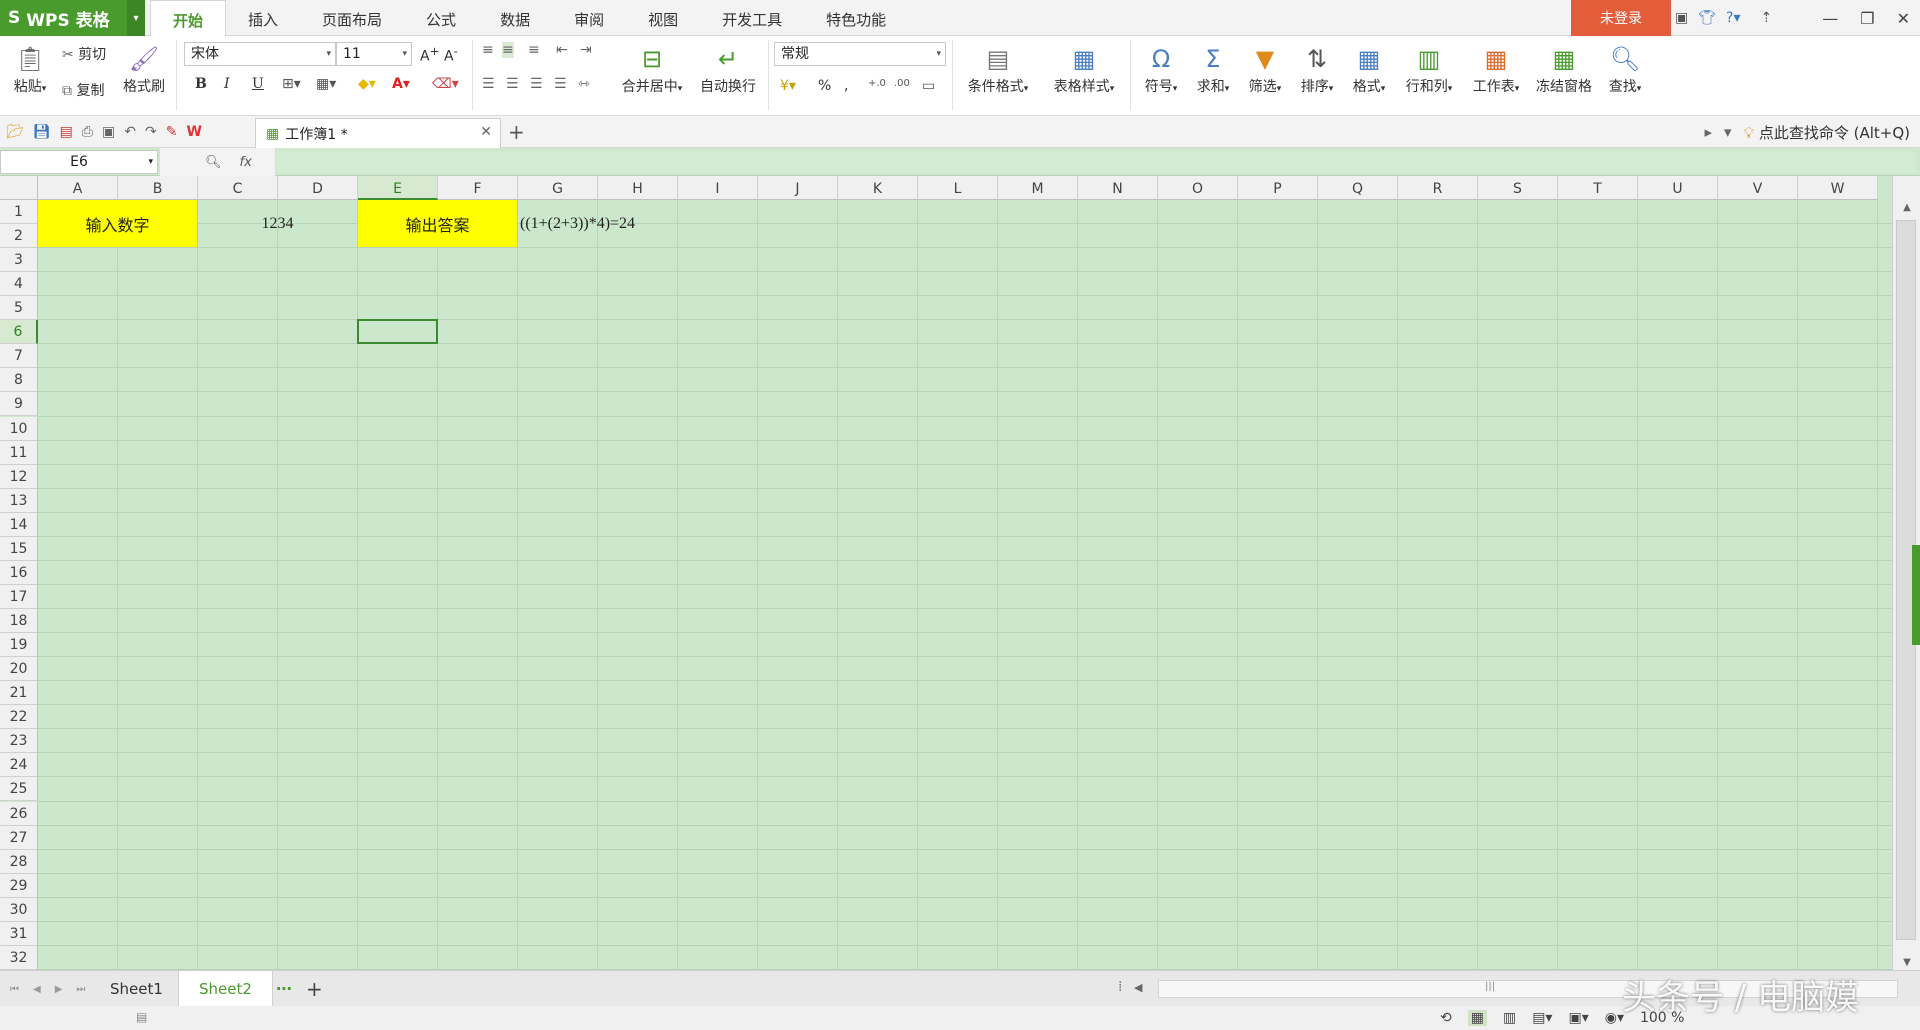 This screenshot has height=1030, width=1920. I want to click on align-center-icon: ☰, so click(512, 84).